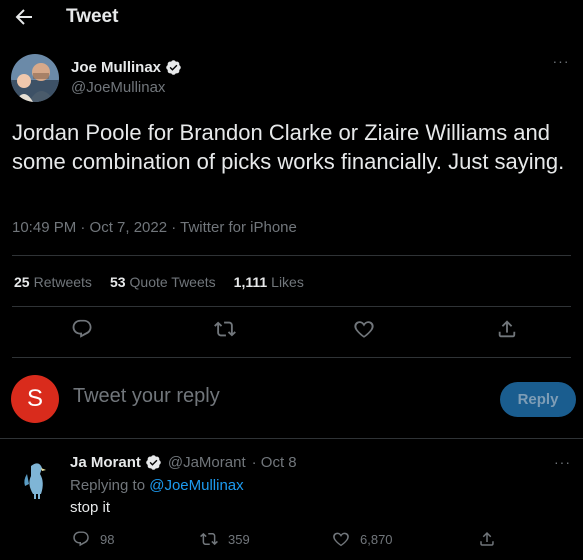 The height and width of the screenshot is (560, 583). Describe the element at coordinates (225, 539) in the screenshot. I see `reply-retweet-action: 359` at that location.